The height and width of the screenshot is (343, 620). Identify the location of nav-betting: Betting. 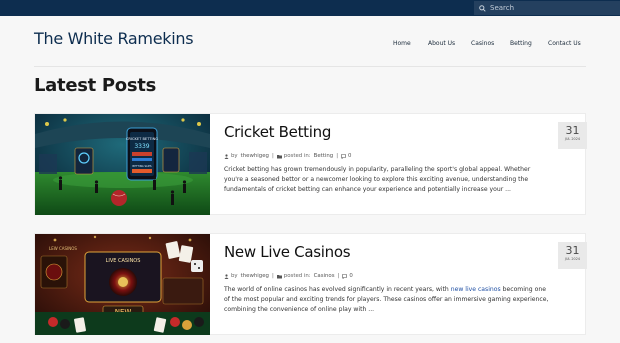
(521, 43).